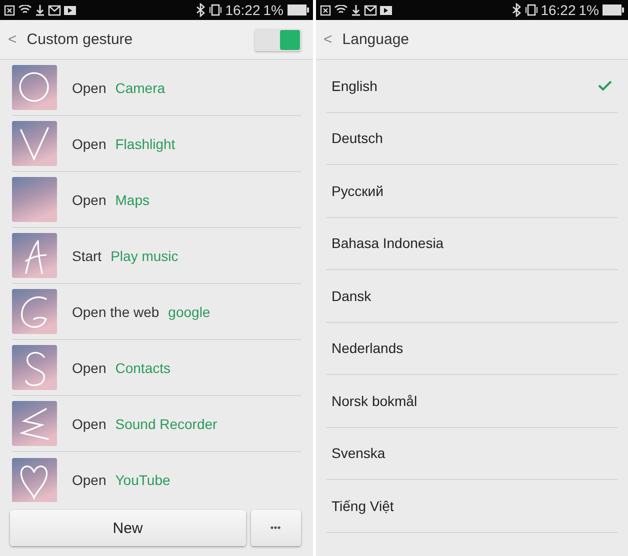 The width and height of the screenshot is (628, 556). What do you see at coordinates (116, 312) in the screenshot?
I see `action-label: Open the web` at bounding box center [116, 312].